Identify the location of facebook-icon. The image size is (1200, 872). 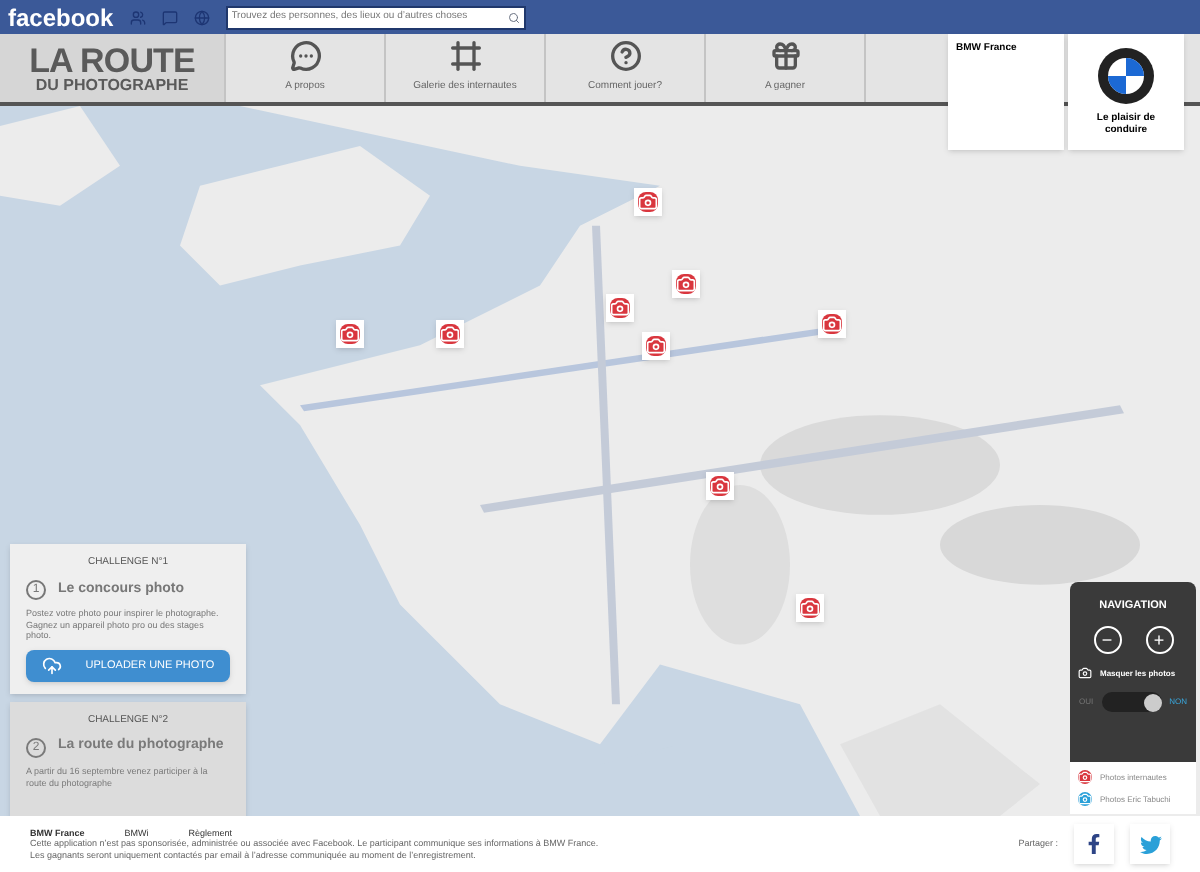
(1094, 844).